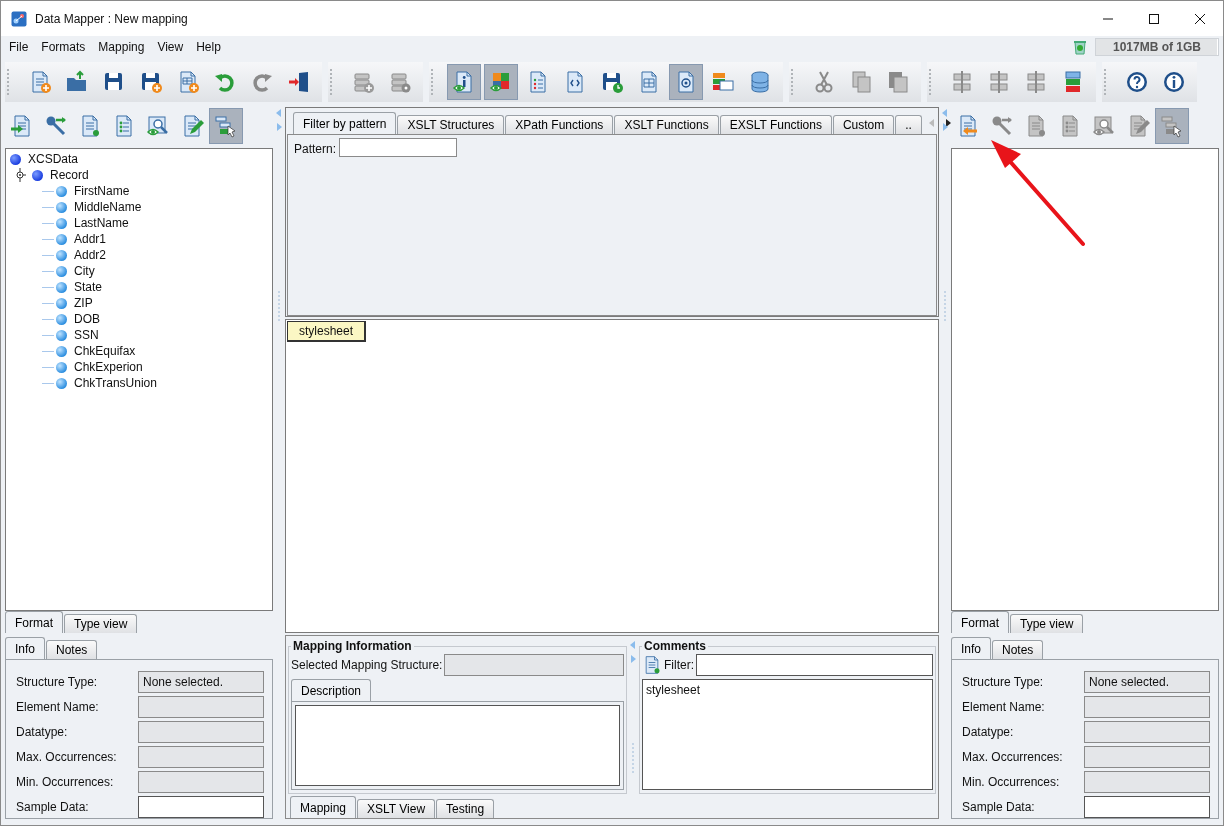 The height and width of the screenshot is (826, 1224). What do you see at coordinates (115, 383) in the screenshot?
I see `tree-item: ChkTransUnion` at bounding box center [115, 383].